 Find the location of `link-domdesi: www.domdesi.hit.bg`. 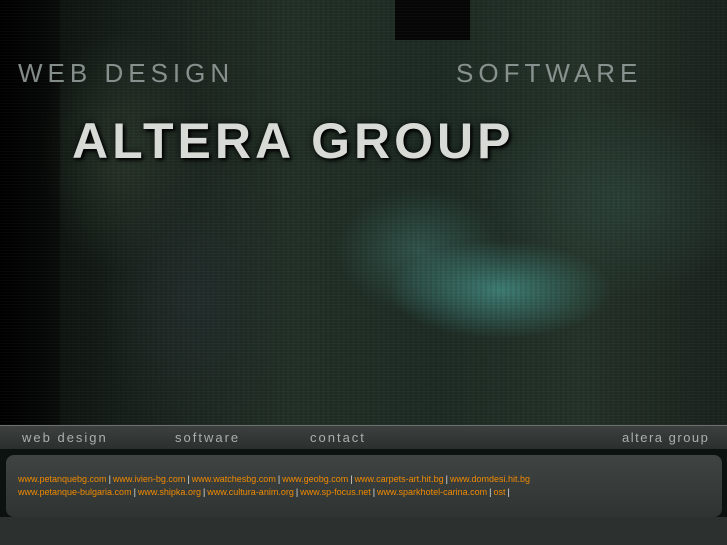

link-domdesi: www.domdesi.hit.bg is located at coordinates (490, 479).